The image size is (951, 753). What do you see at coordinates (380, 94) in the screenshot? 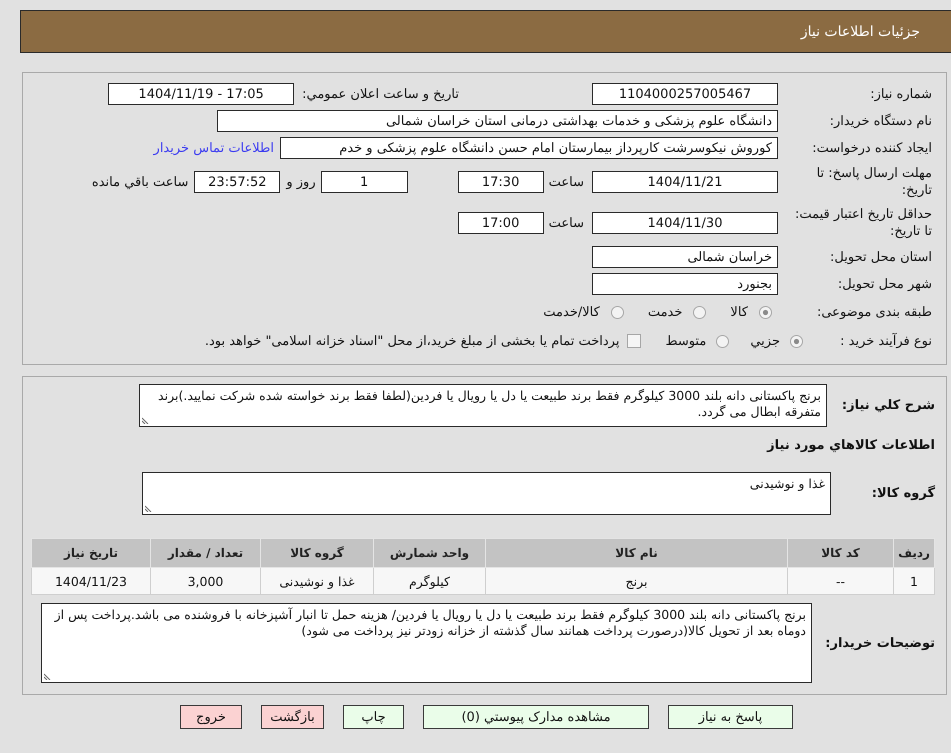
I see `field-label: تاریخ و ساعت اعلان عمومي:` at bounding box center [380, 94].